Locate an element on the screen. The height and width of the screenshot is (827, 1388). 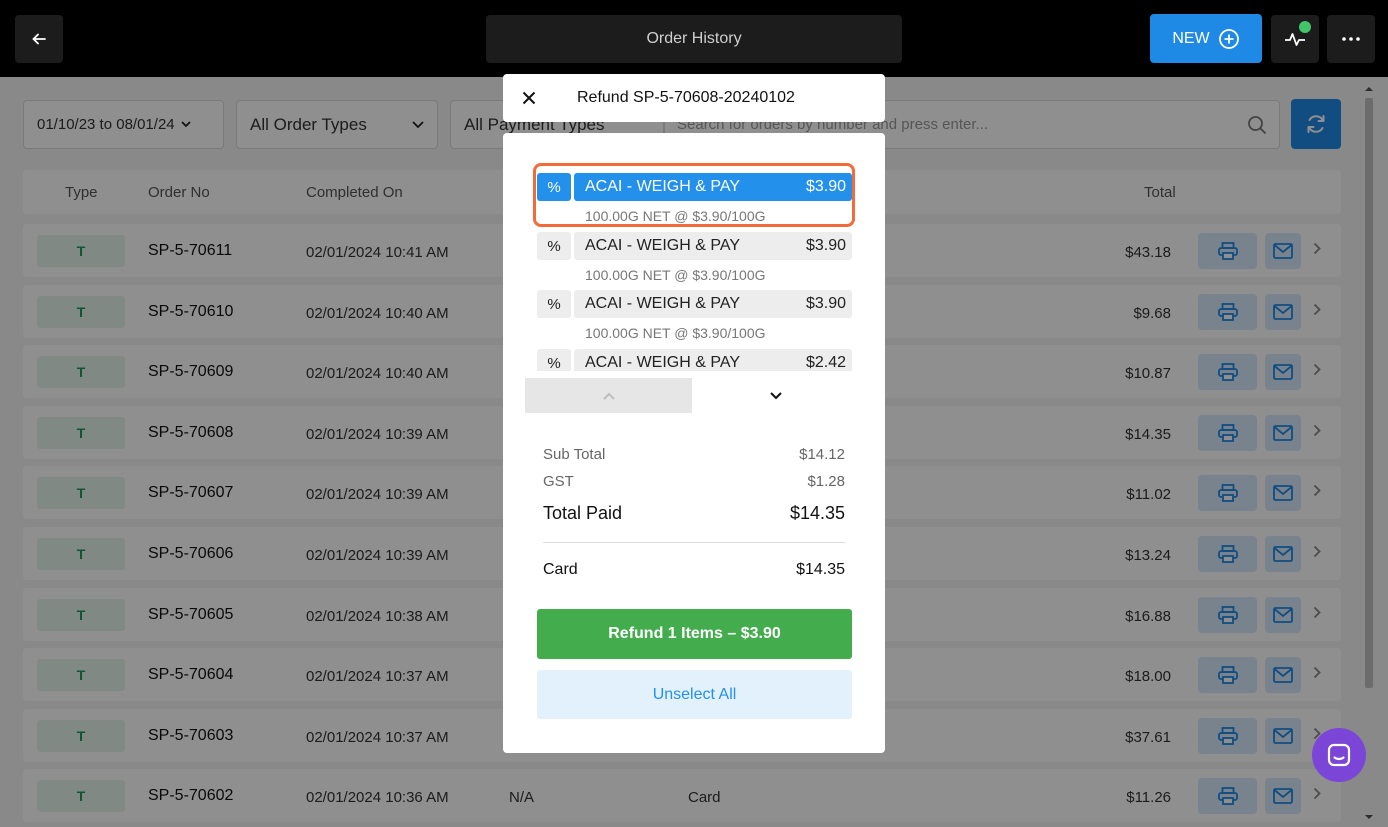
chat-icon is located at coordinates (1339, 755).